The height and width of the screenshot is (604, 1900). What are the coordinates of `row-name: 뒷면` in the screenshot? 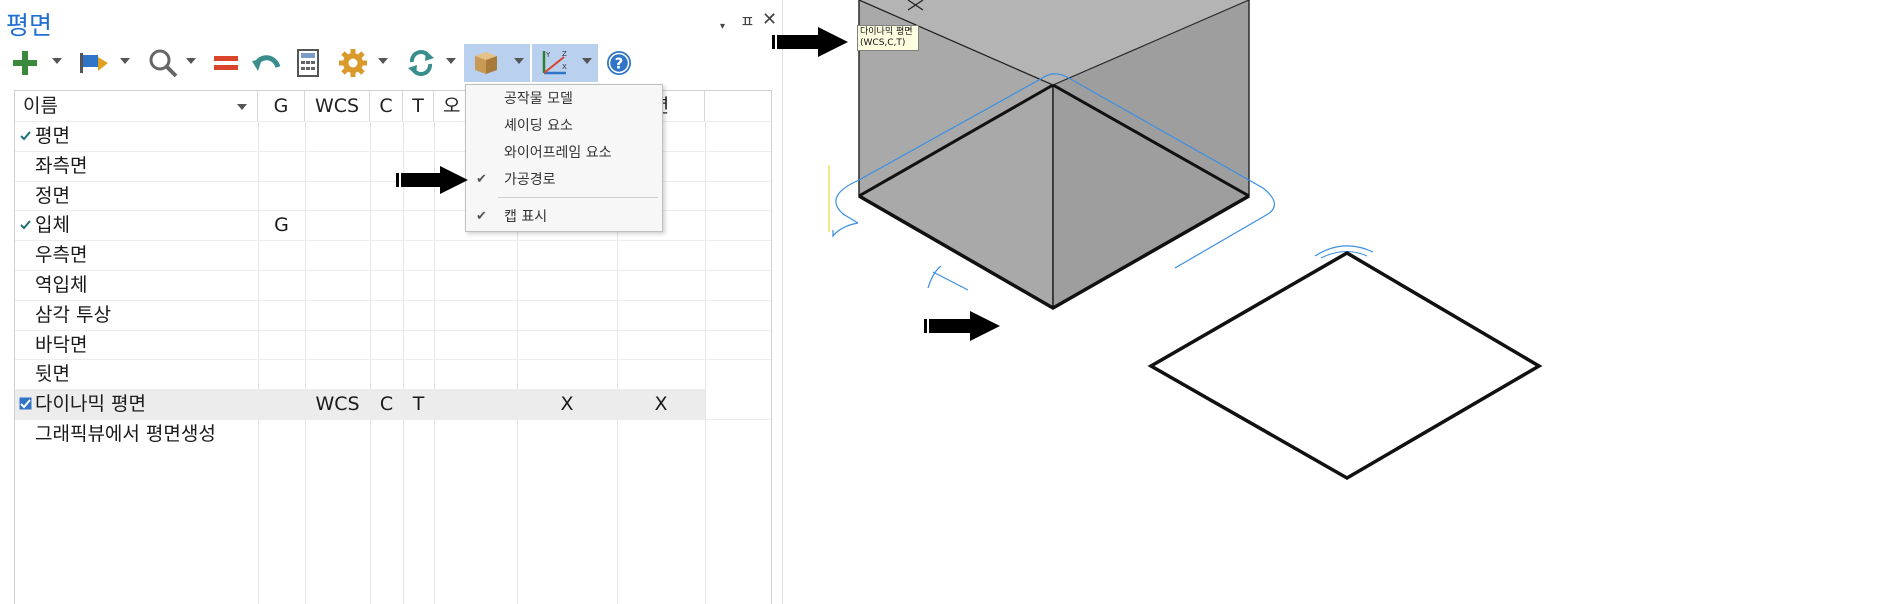 It's located at (52, 374).